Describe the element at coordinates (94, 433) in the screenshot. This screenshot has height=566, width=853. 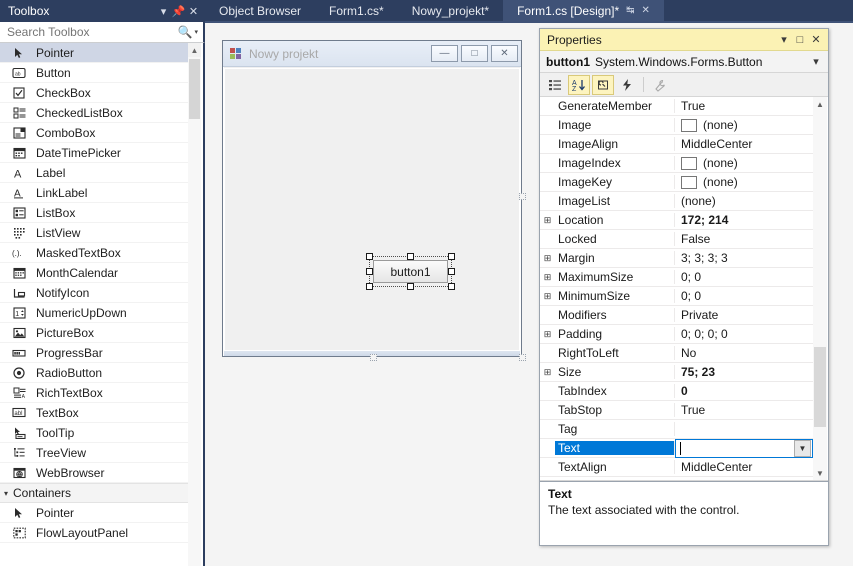
I see `toolbox-item-tooltip: ToolTip` at that location.